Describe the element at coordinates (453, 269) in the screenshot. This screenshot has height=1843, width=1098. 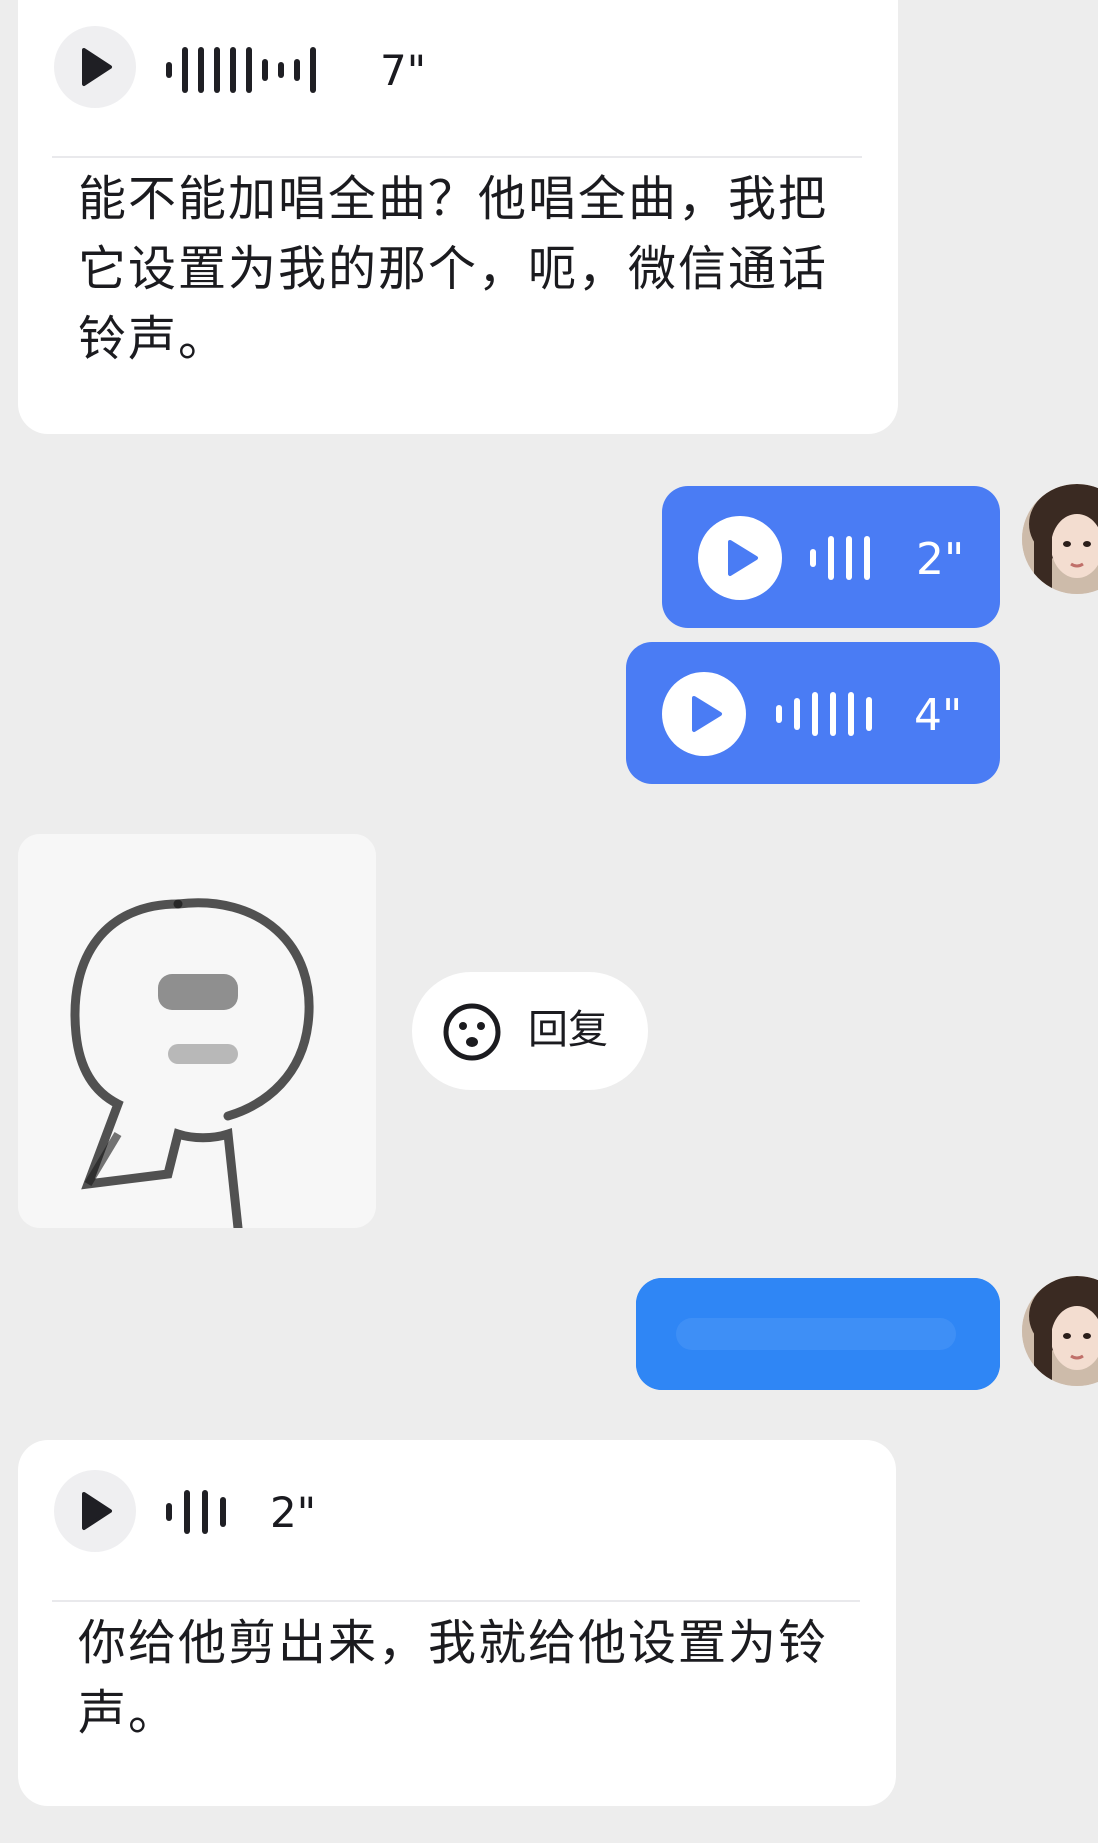
I see `voice-transcript: 能不能加唱全曲？他唱全曲，我把它设置为我的那个，呃，微信通话铃声。` at that location.